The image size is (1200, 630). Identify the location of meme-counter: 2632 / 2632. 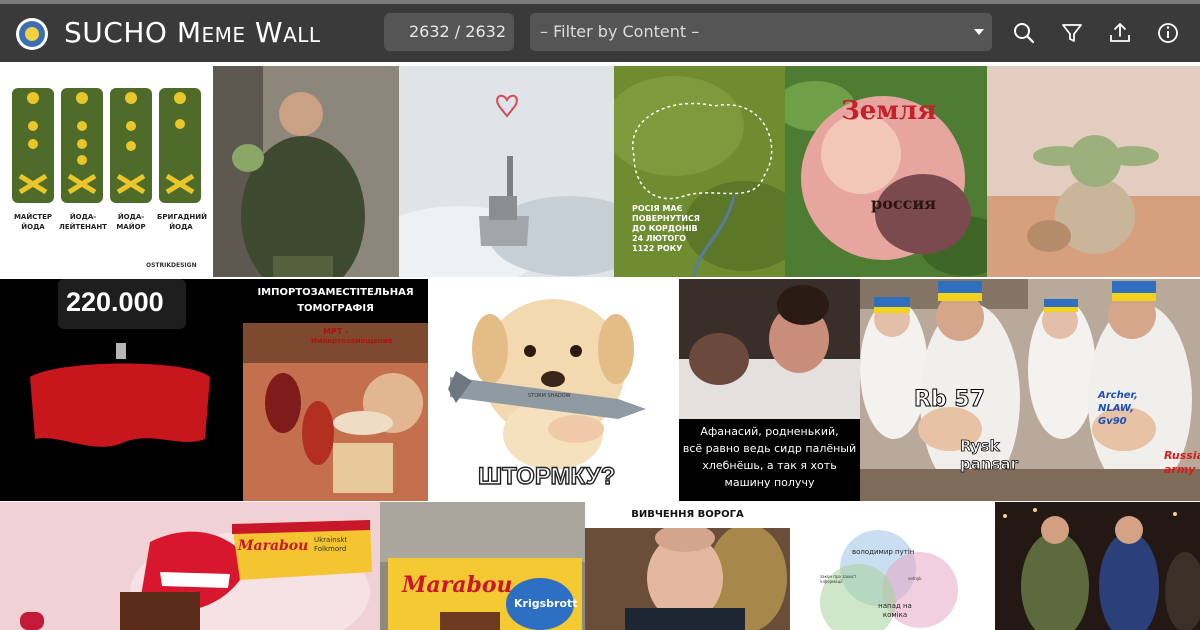
(449, 32).